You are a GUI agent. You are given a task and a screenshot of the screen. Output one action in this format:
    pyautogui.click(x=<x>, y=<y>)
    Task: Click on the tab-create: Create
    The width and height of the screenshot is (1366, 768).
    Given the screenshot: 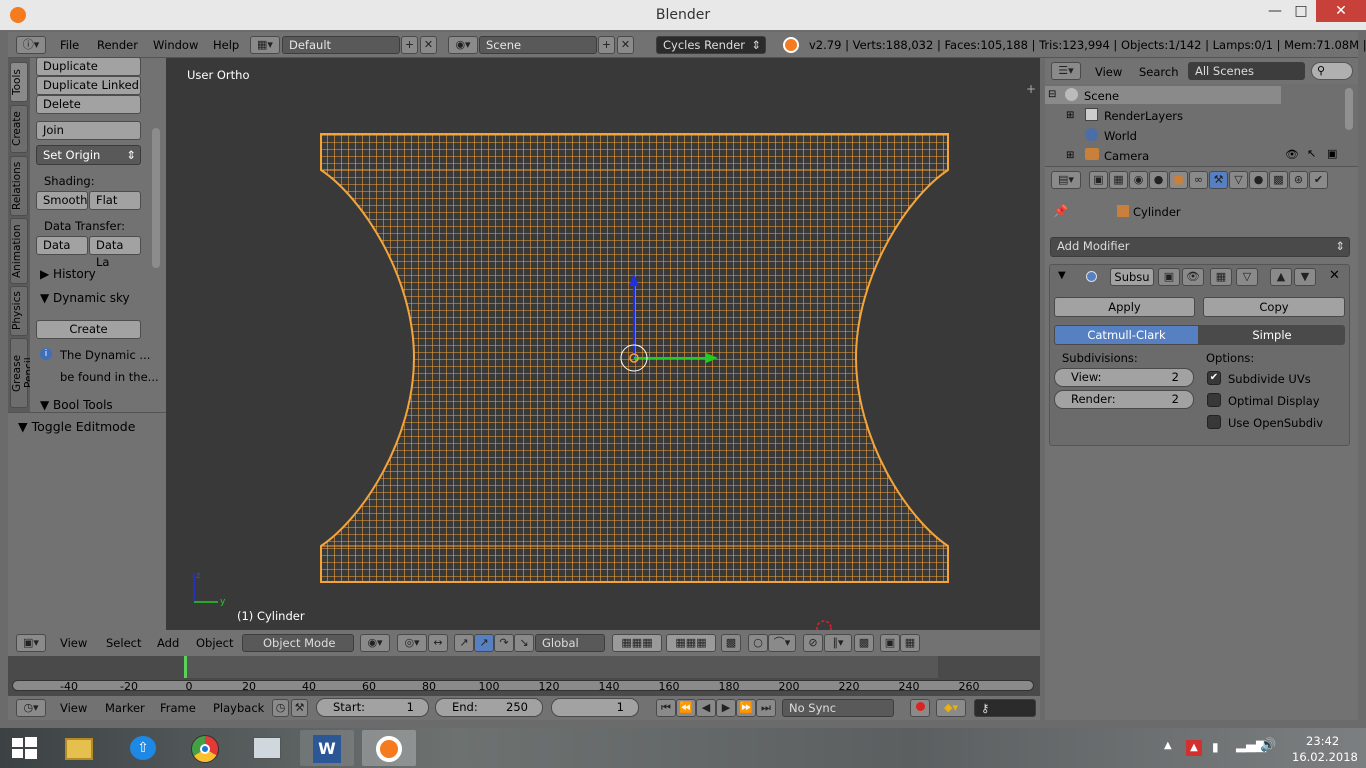 What is the action you would take?
    pyautogui.click(x=19, y=129)
    